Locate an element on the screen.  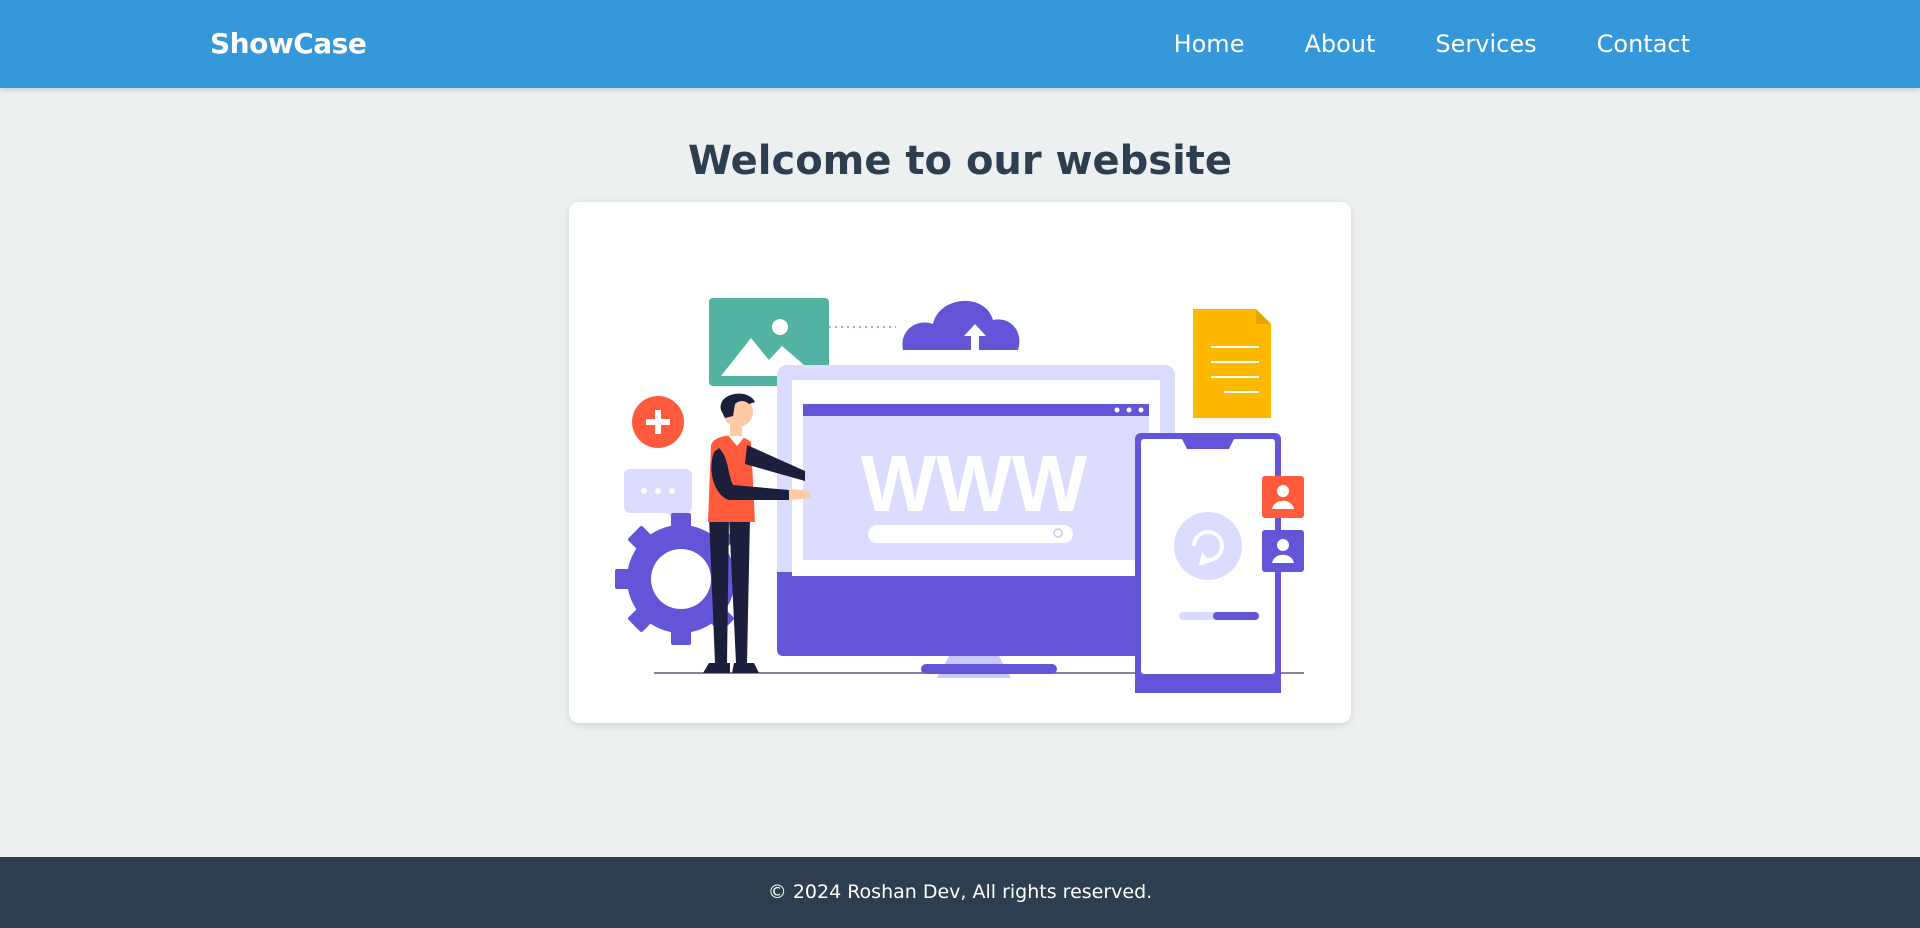
footer: © 2024 Roshan Dev, All rights reserved. is located at coordinates (960, 892).